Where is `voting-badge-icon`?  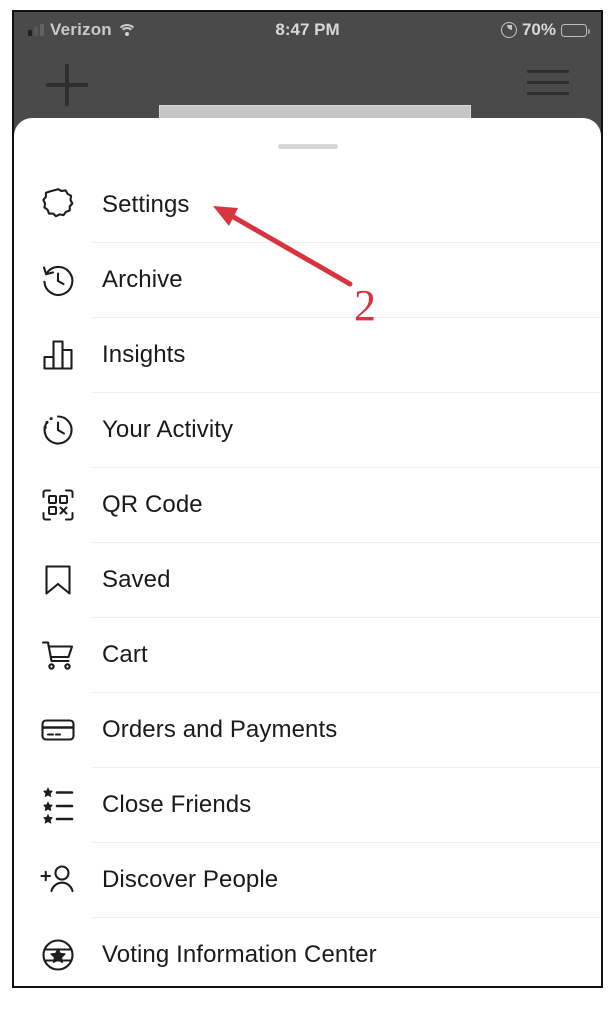 voting-badge-icon is located at coordinates (58, 955).